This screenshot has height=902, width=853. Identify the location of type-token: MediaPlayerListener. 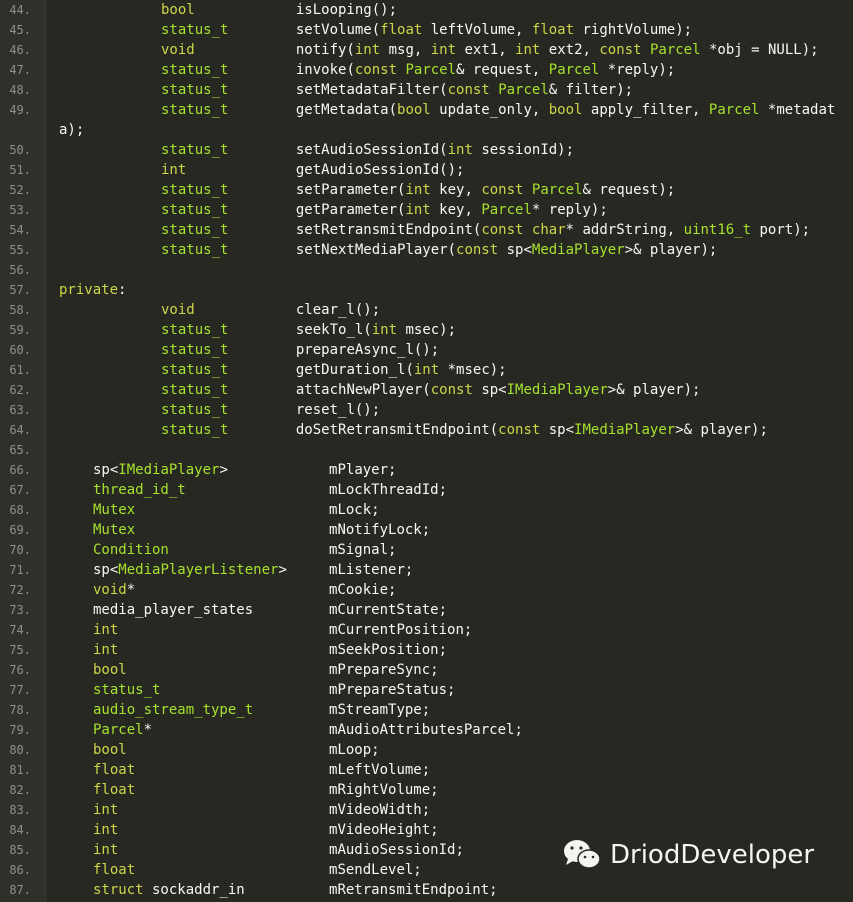
(198, 570).